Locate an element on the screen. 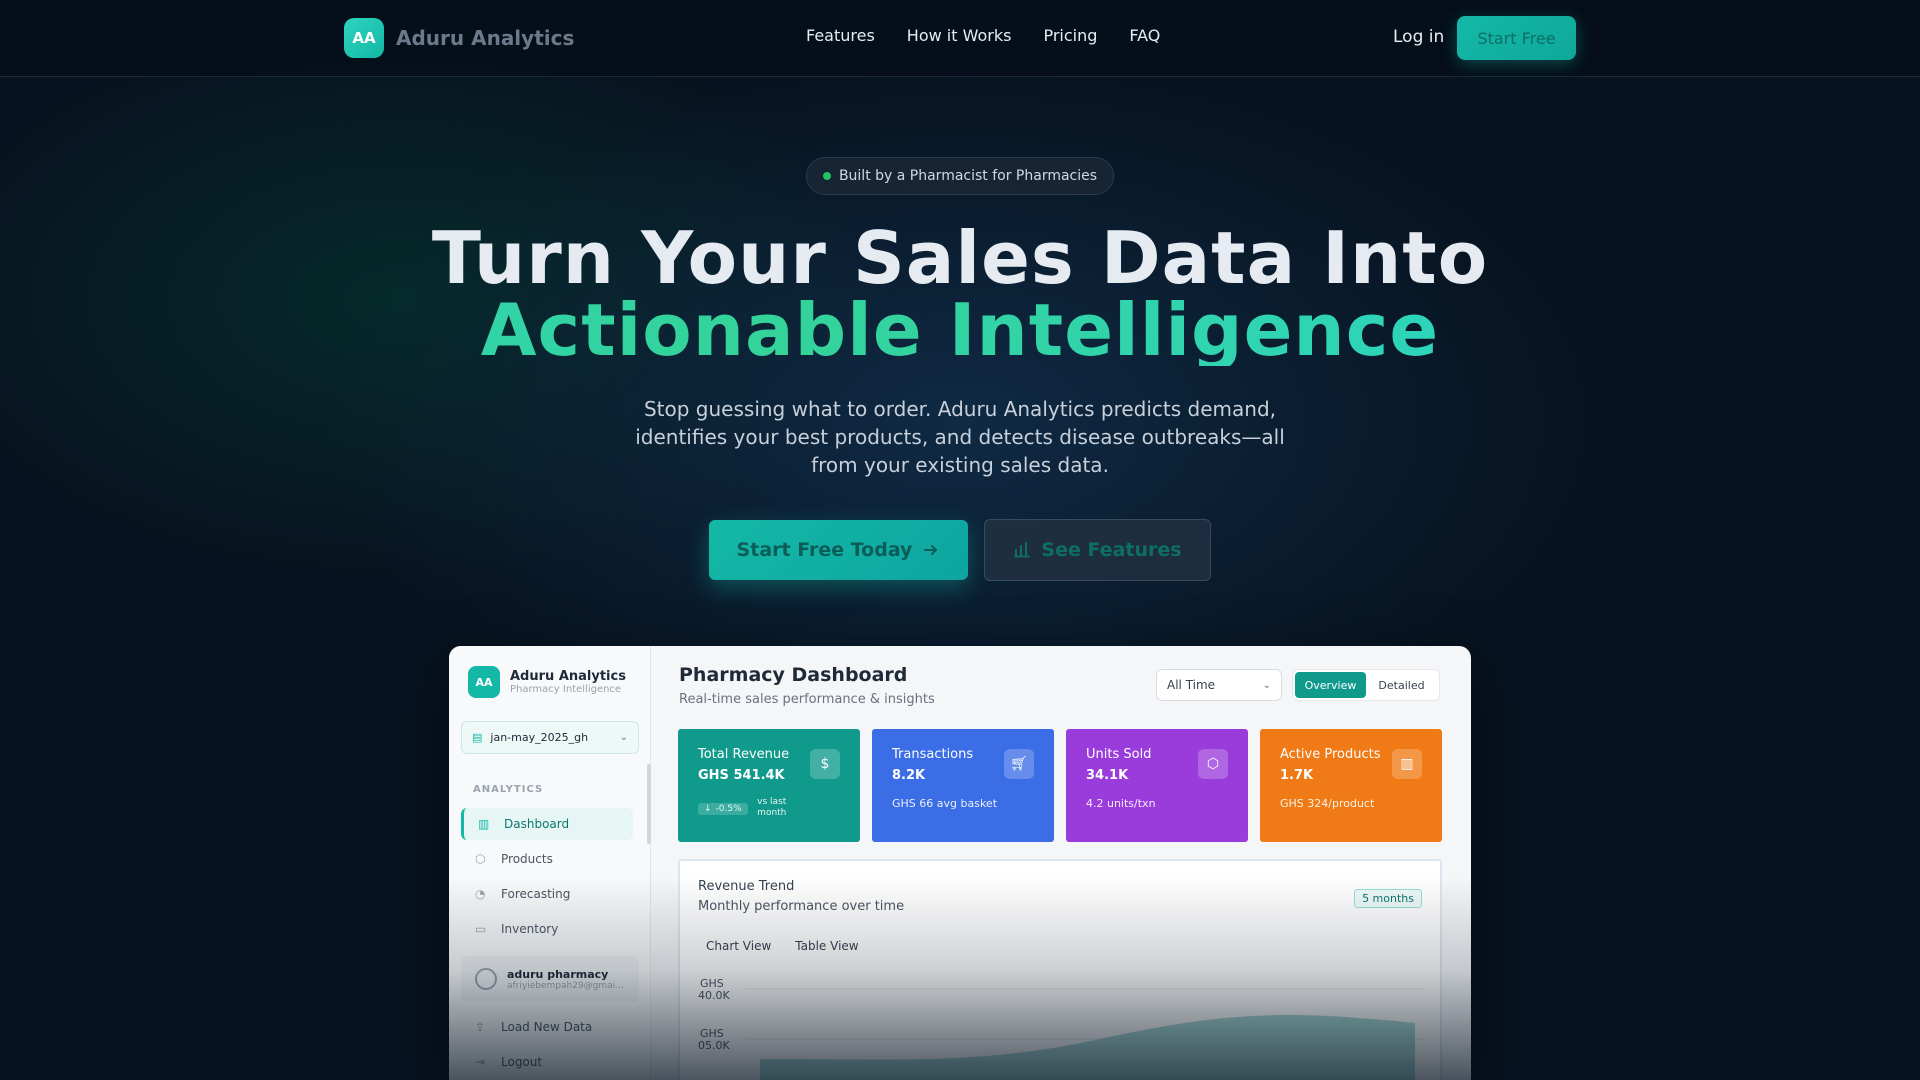 The image size is (1920, 1080). toggle-overview: Overview is located at coordinates (1330, 685).